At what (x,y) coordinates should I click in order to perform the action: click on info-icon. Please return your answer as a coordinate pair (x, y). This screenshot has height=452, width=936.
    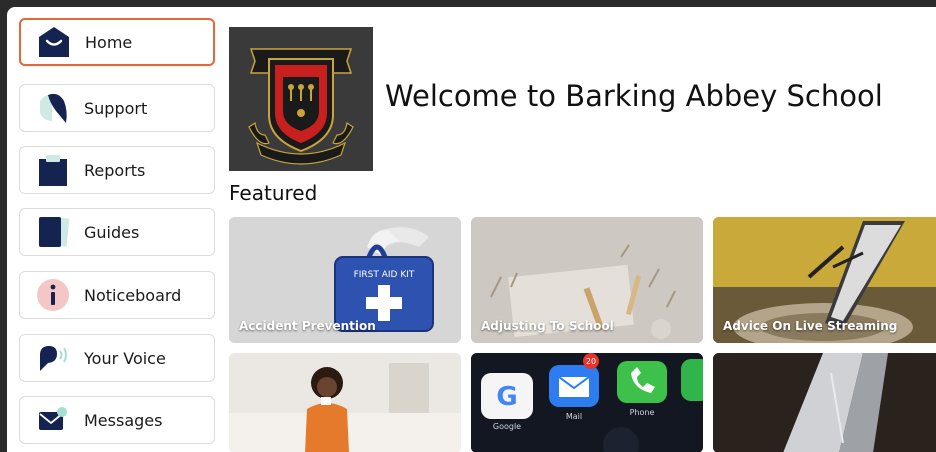
    Looking at the image, I should click on (53, 295).